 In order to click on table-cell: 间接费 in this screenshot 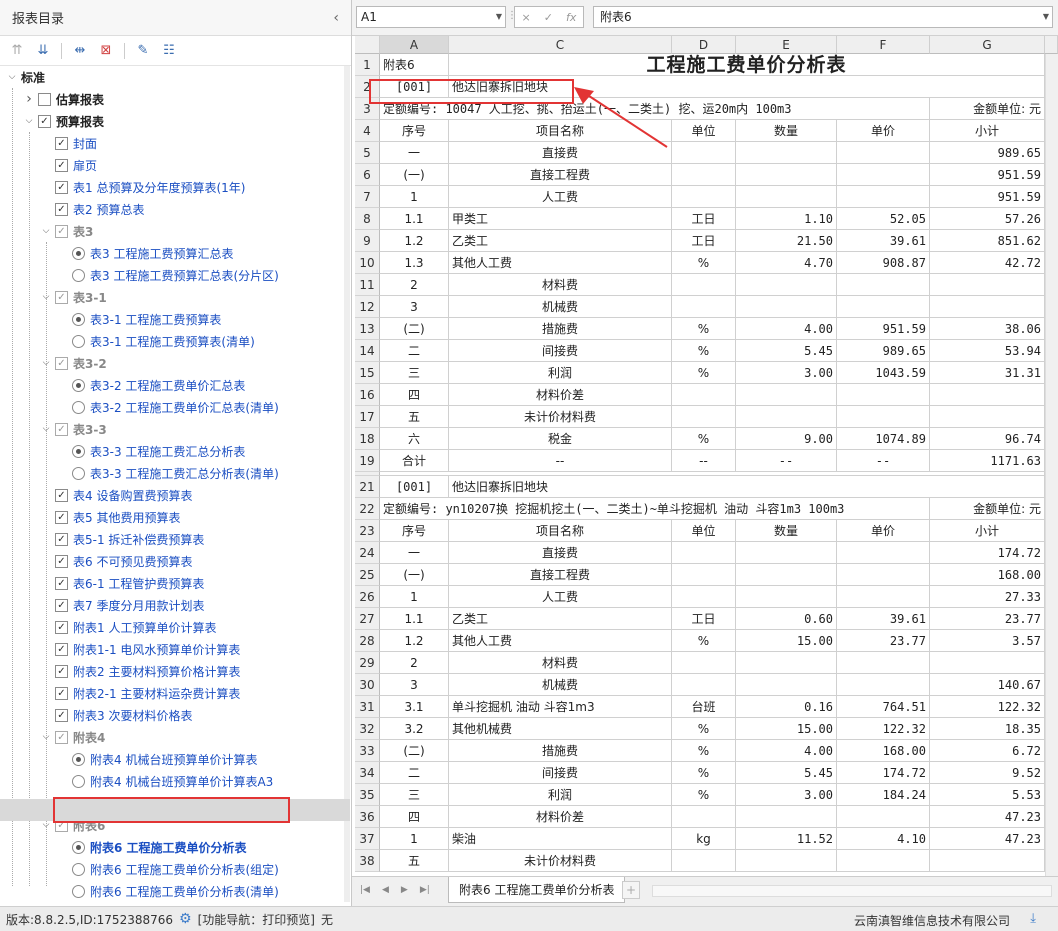, I will do `click(560, 773)`.